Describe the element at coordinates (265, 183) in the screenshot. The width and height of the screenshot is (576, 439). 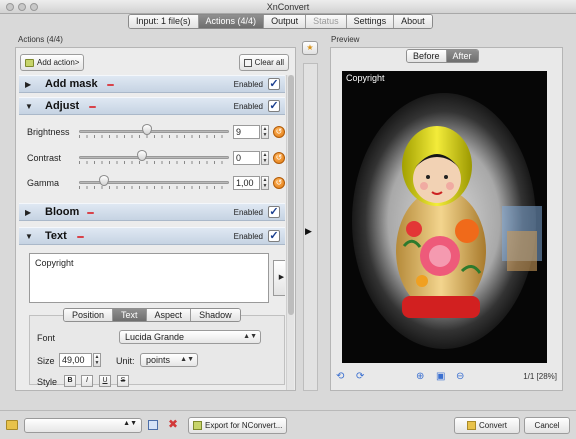
I see `gamma-stepper: ▲ ▼` at that location.